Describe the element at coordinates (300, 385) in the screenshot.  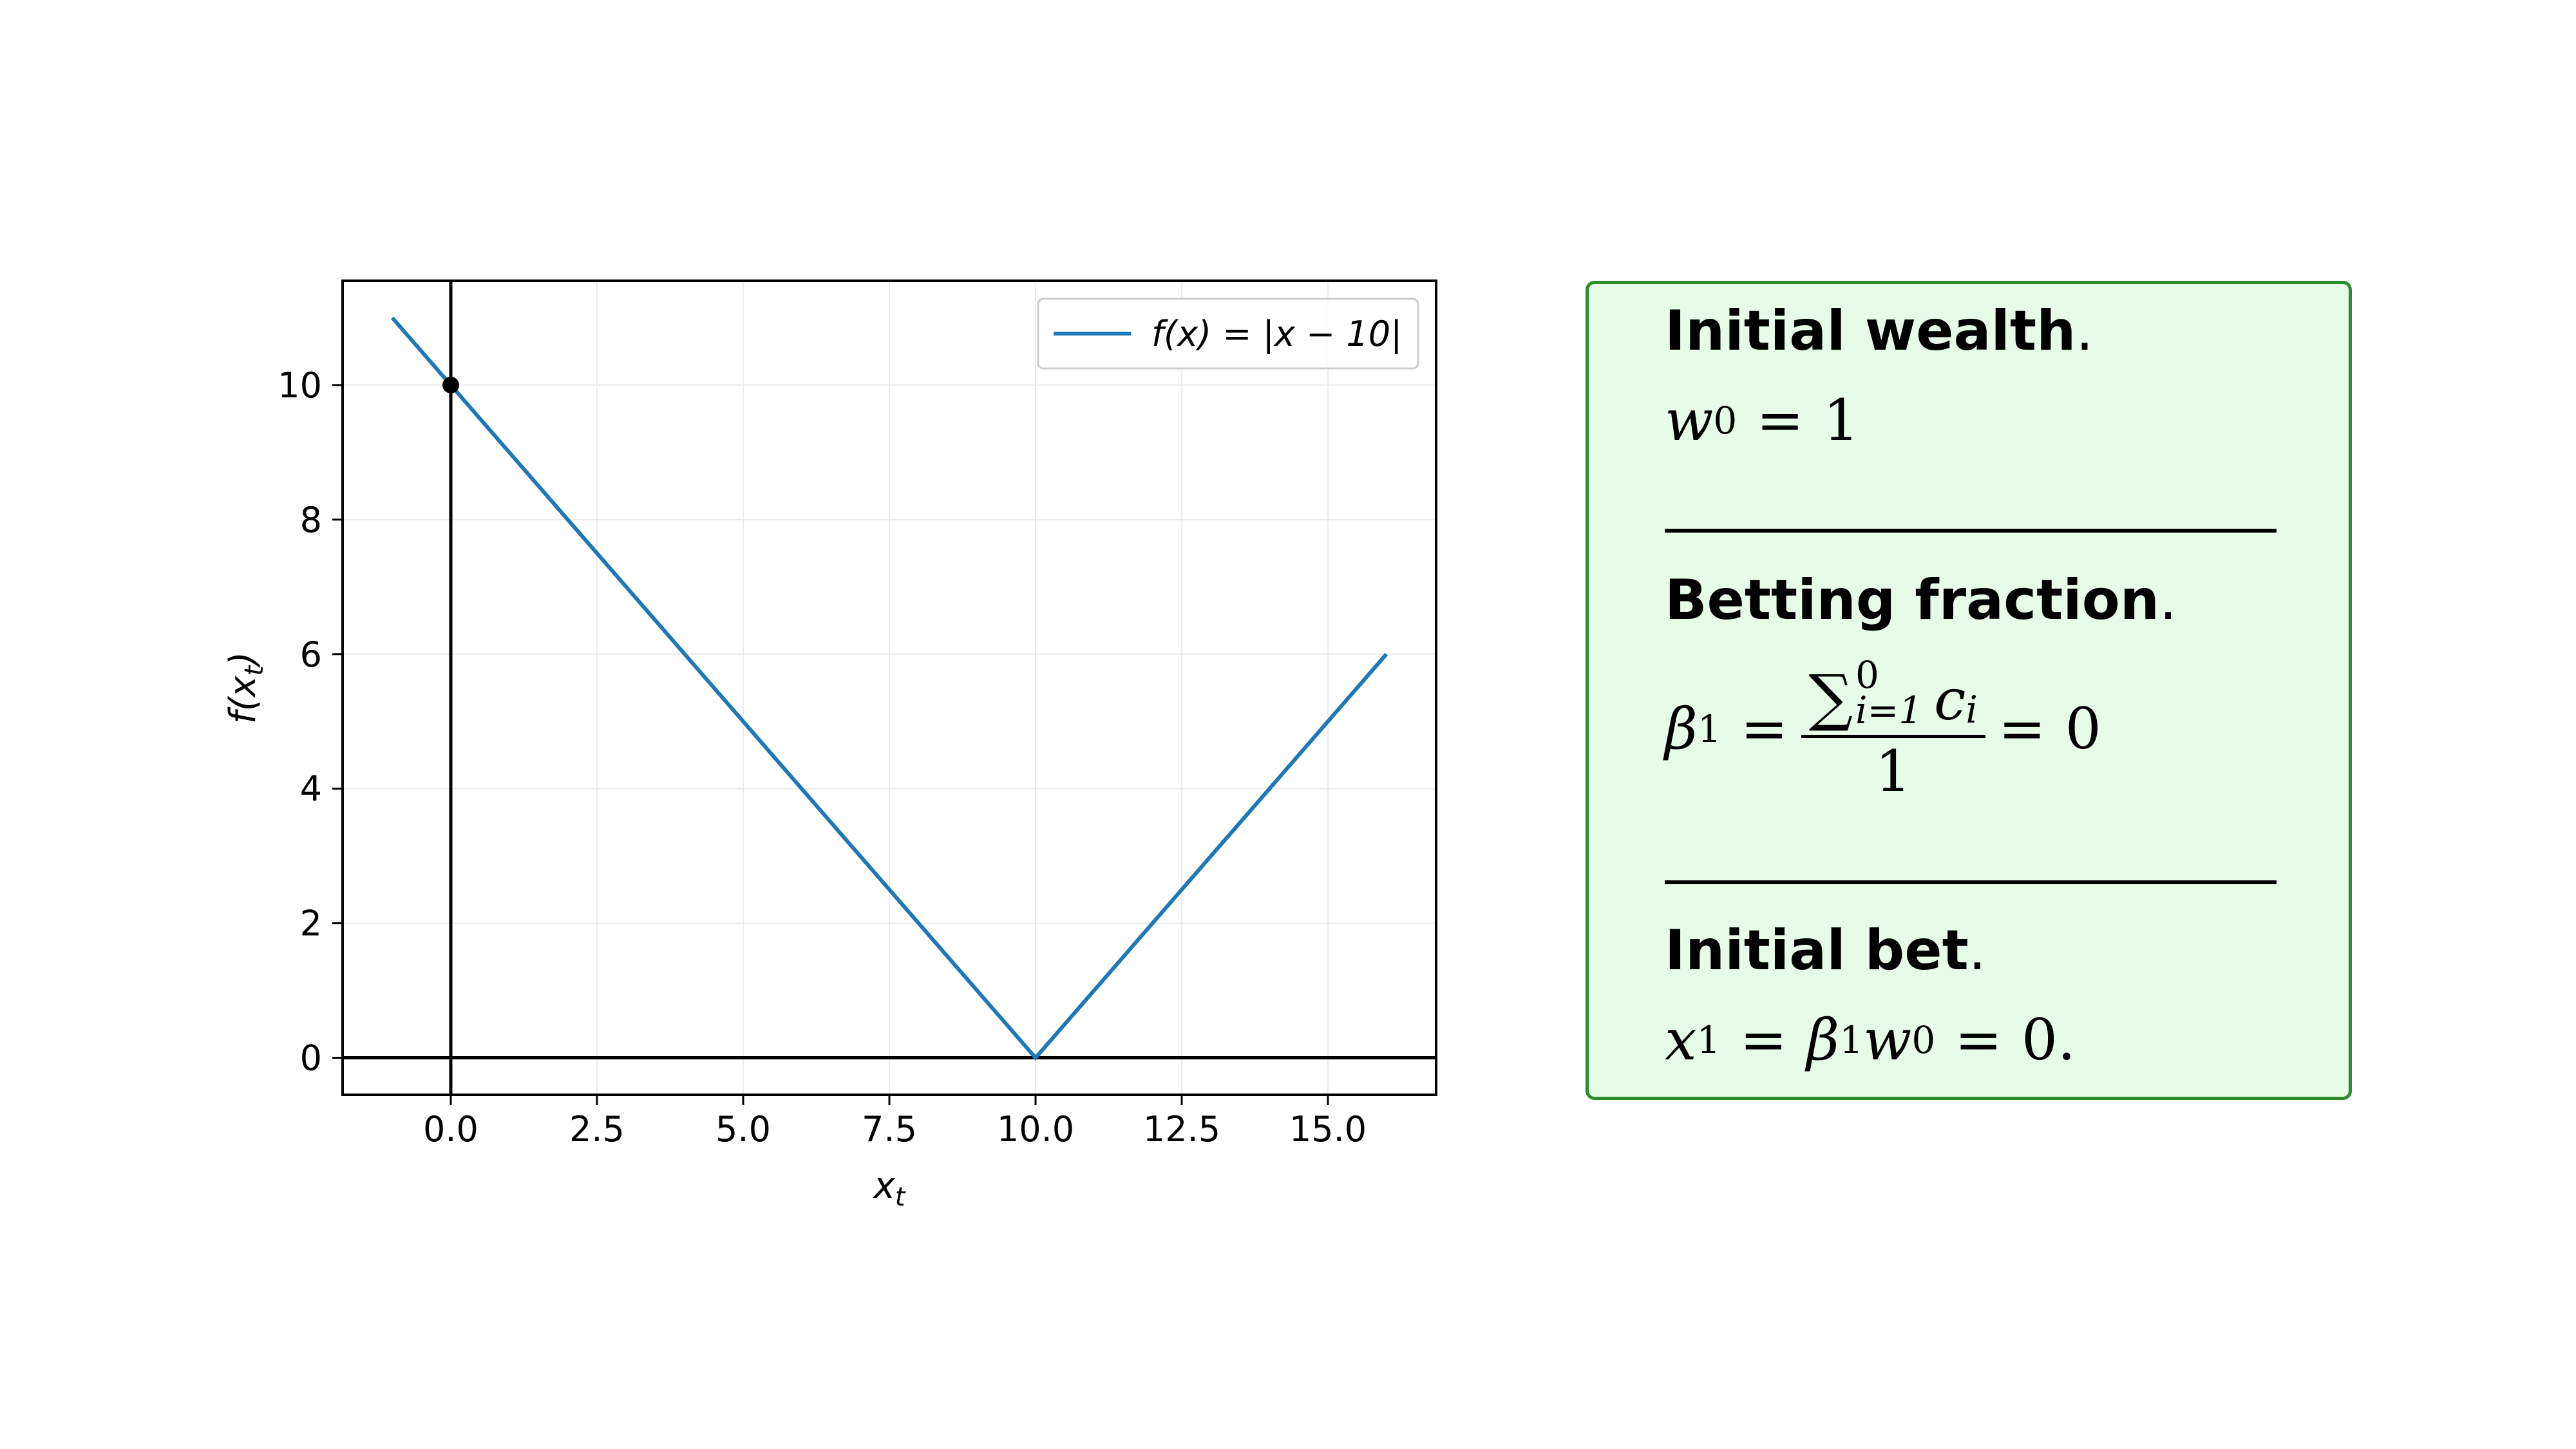
I see `y-tick-label: 10` at that location.